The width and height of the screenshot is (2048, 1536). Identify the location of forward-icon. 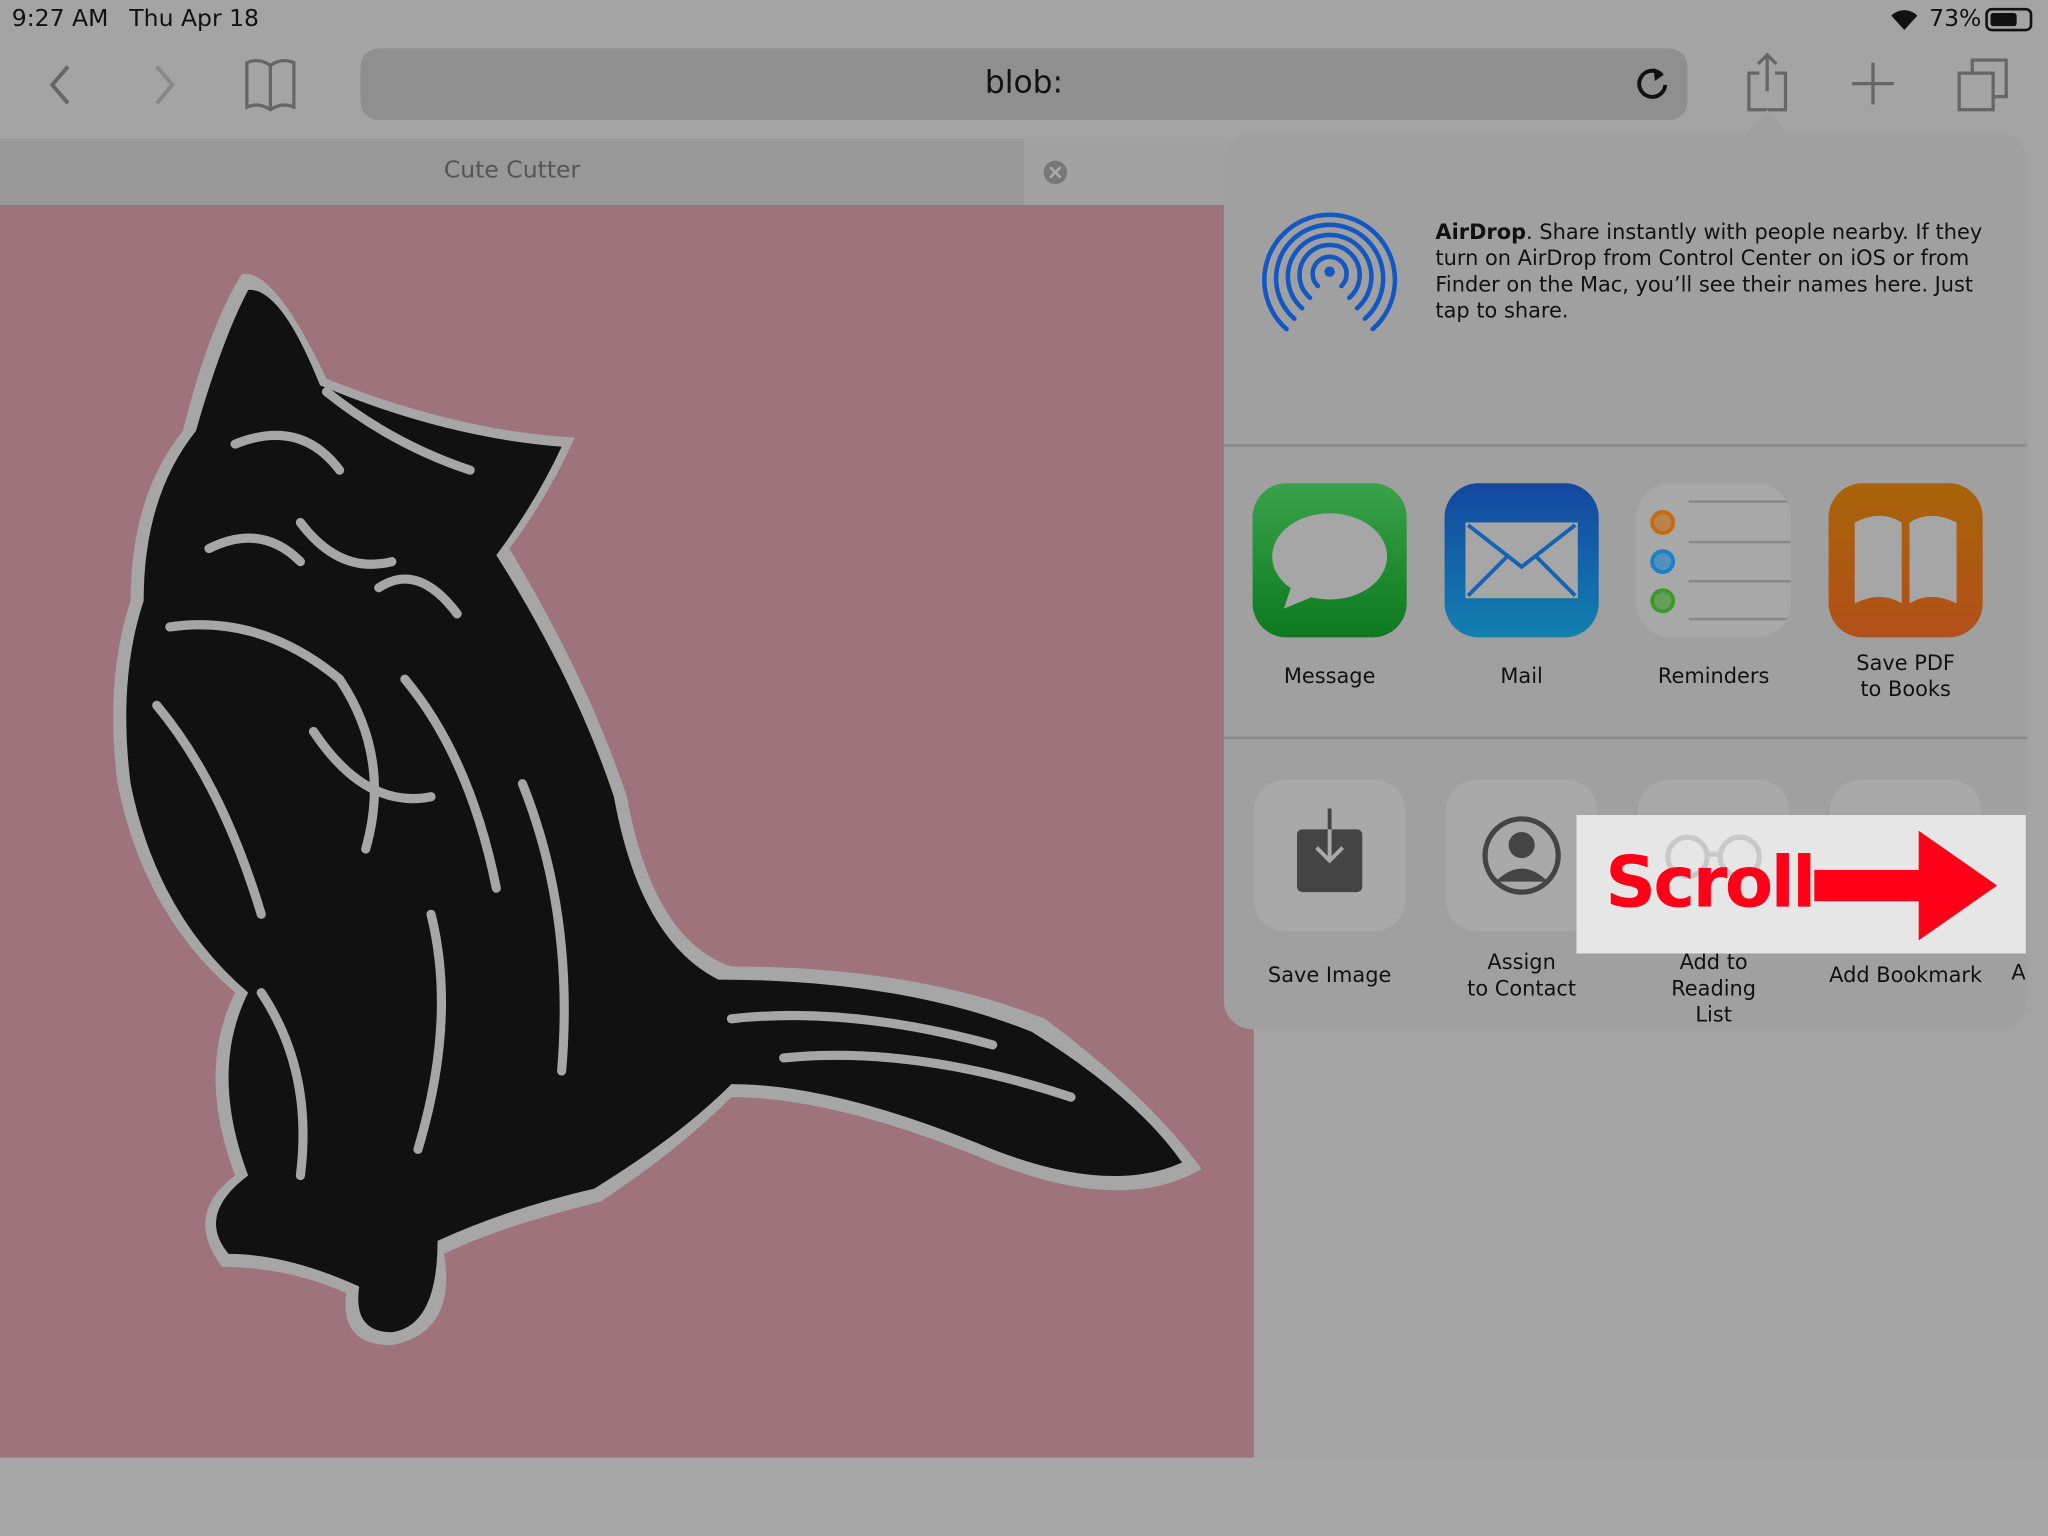
(164, 85).